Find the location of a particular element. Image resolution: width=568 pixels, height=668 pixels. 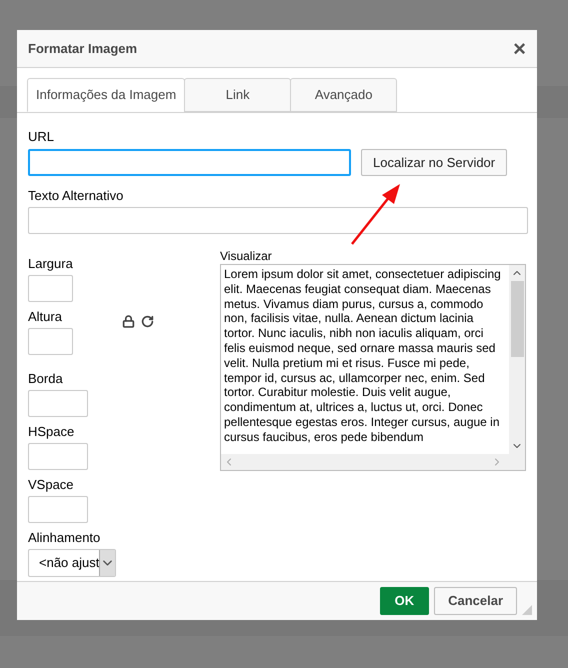

tab: Link is located at coordinates (238, 95).